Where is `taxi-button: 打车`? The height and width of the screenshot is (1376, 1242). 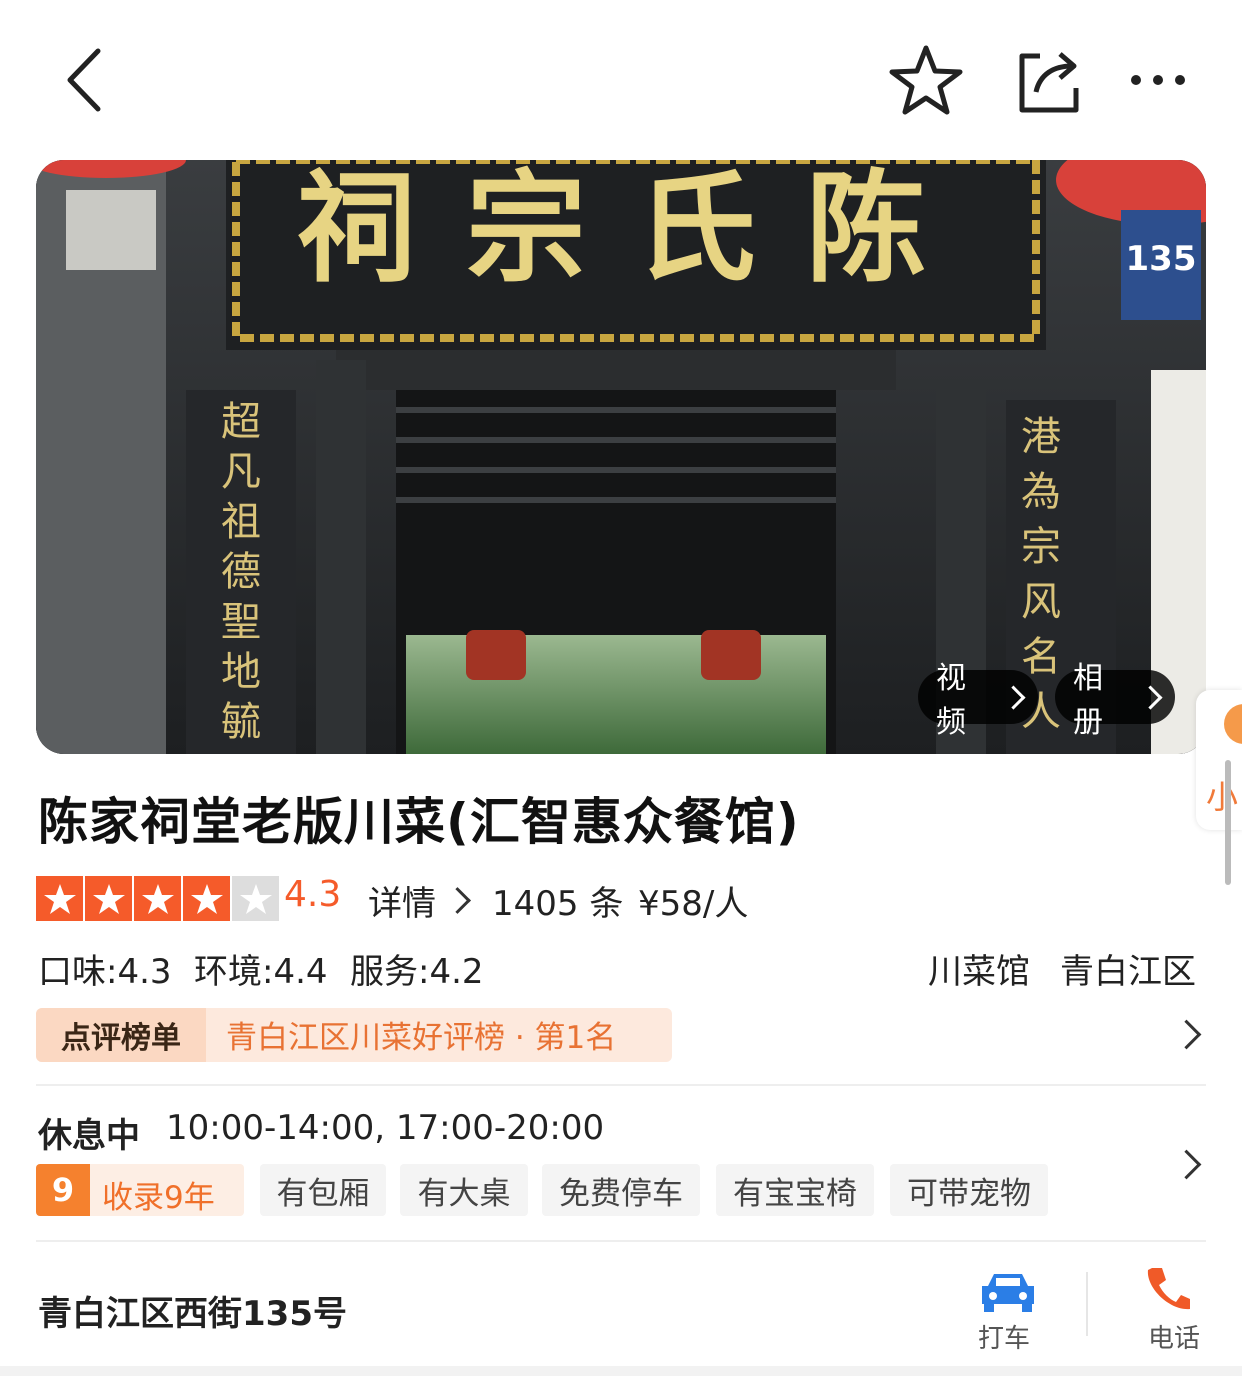
taxi-button: 打车 is located at coordinates (1007, 1308).